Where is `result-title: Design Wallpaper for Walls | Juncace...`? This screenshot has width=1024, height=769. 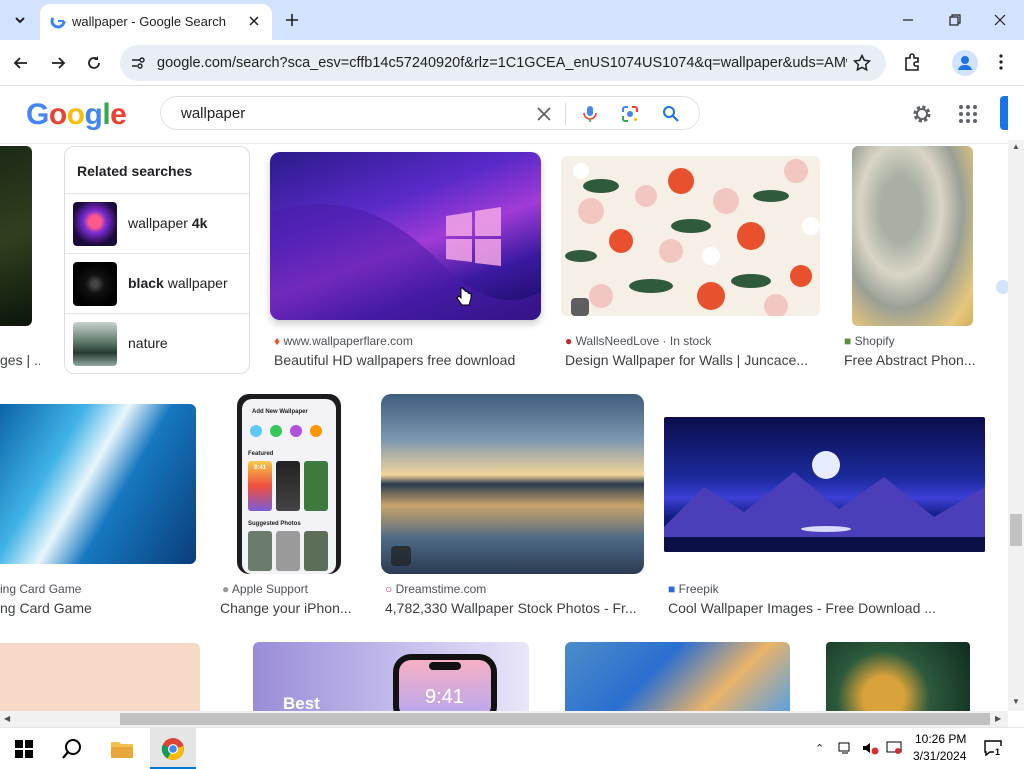 result-title: Design Wallpaper for Walls | Juncace... is located at coordinates (690, 360).